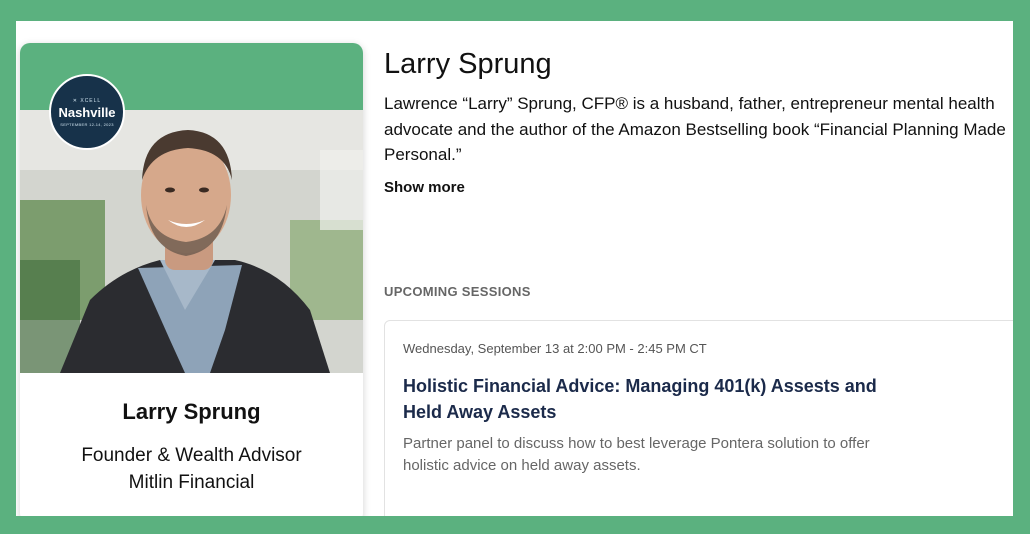  I want to click on badge-brand: ✕ XCELL, so click(87, 100).